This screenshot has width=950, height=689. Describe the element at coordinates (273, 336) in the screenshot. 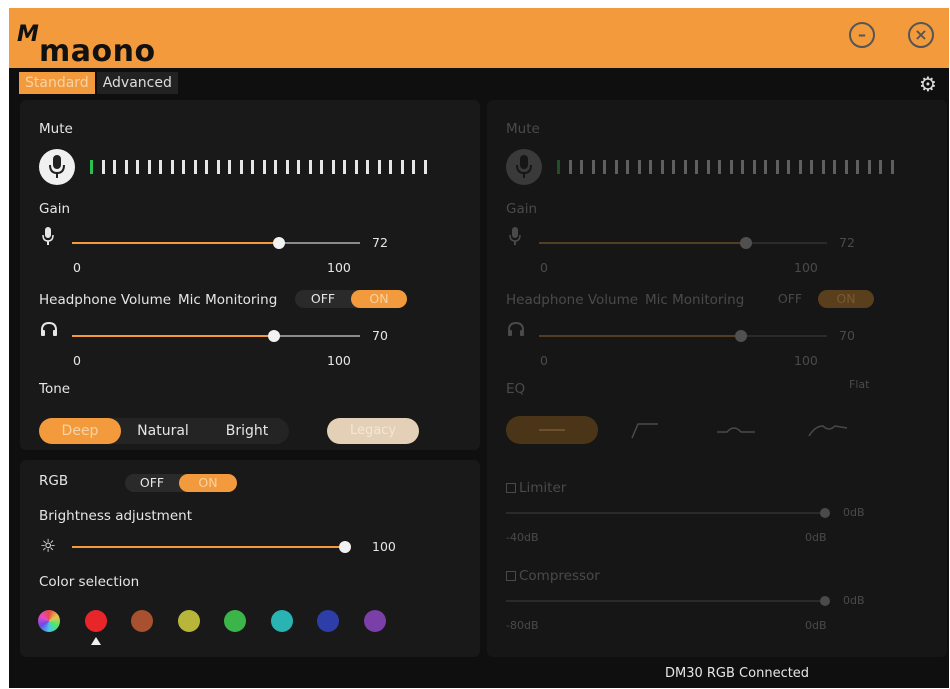

I see `headphone-slider-thumb` at that location.